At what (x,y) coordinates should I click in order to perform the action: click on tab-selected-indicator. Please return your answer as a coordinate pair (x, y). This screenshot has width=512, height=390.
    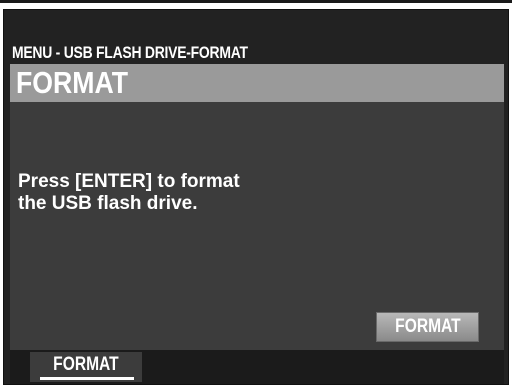
    Looking at the image, I should click on (87, 378).